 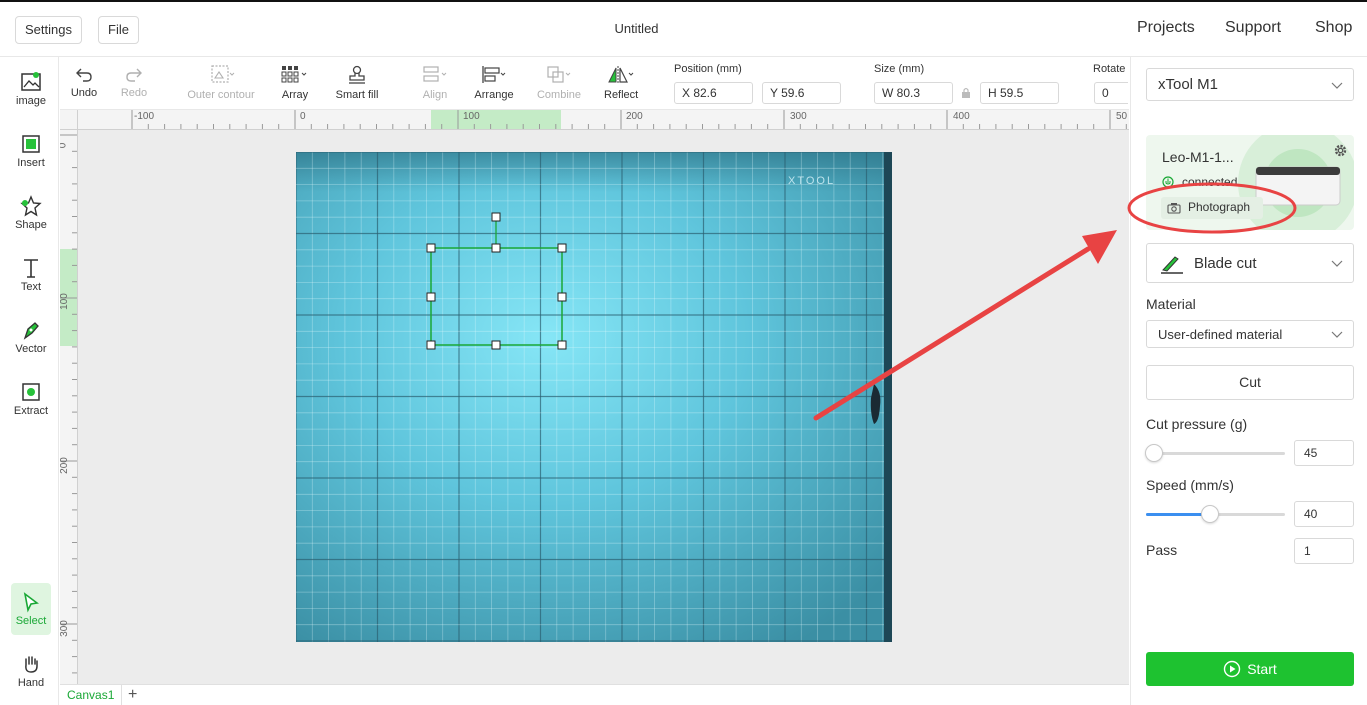 I want to click on process-select: Blade cut, so click(x=1250, y=263).